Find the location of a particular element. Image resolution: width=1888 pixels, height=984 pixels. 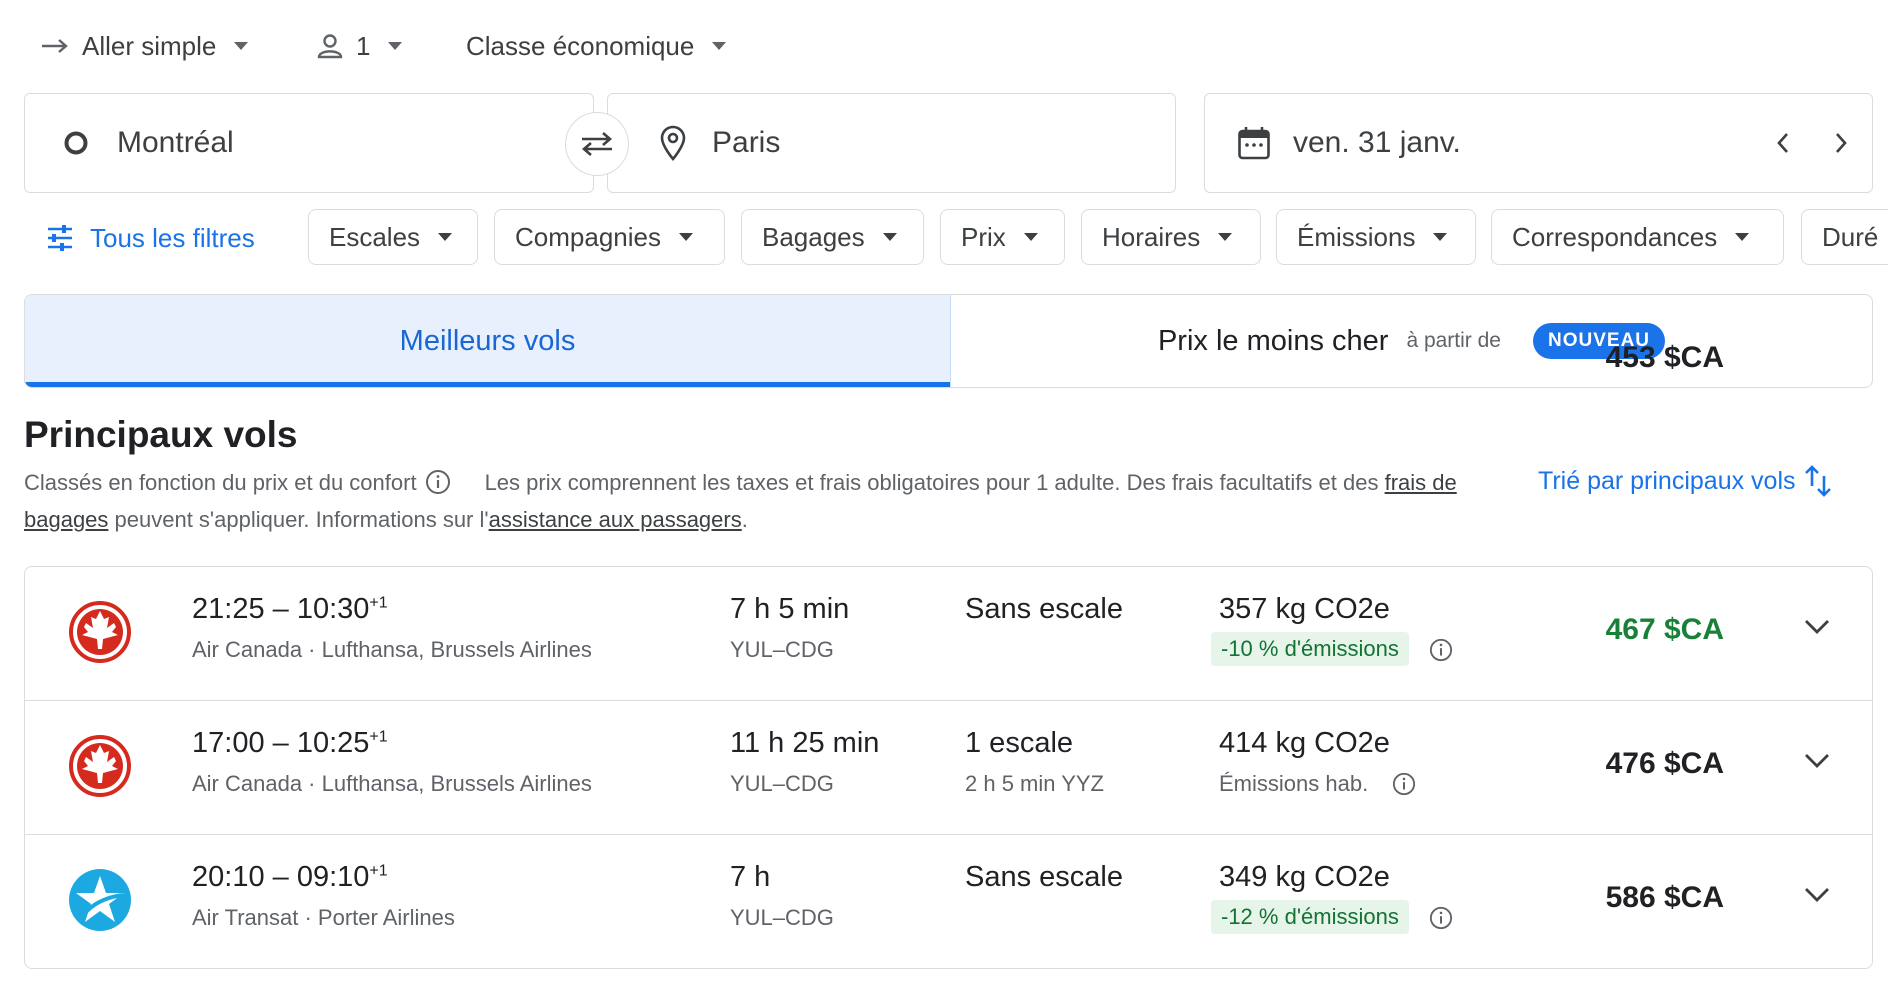

airlines: Air Transat · Porter Airlines is located at coordinates (323, 917).